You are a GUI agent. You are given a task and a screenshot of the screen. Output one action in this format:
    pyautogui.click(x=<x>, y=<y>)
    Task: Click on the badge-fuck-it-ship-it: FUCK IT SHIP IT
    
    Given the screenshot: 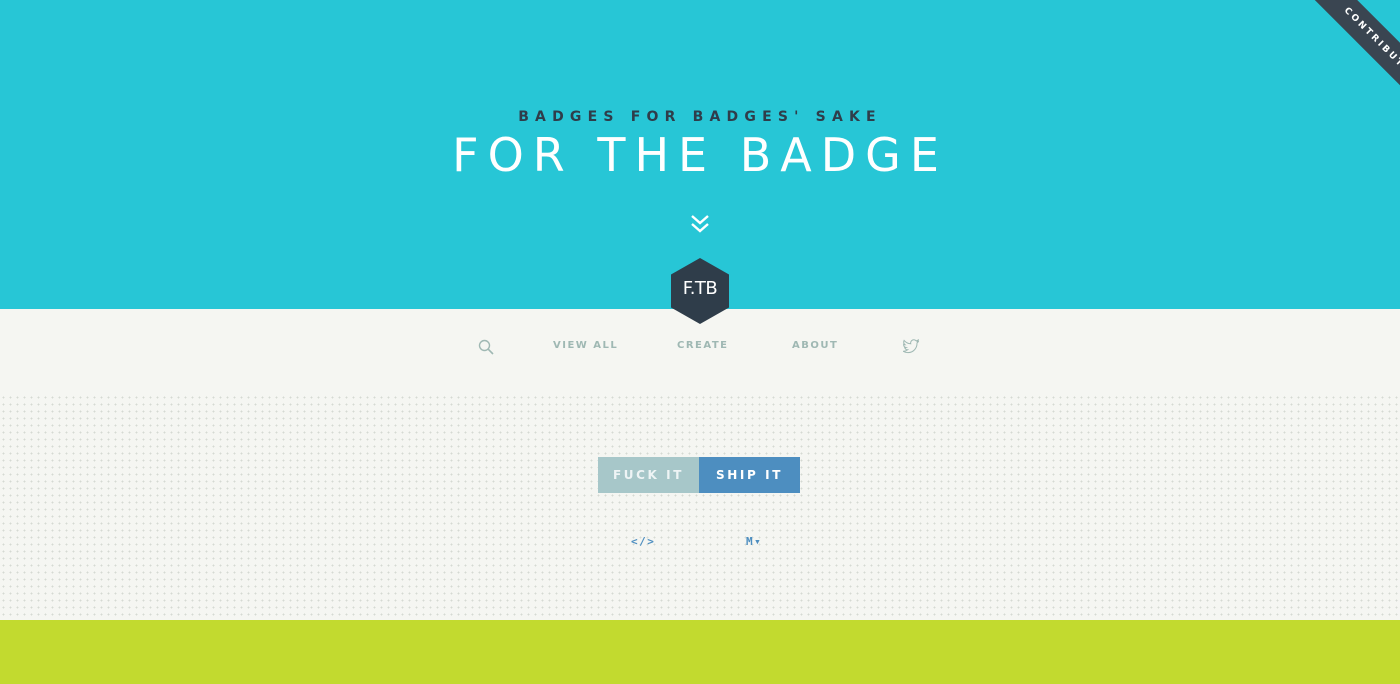 What is the action you would take?
    pyautogui.click(x=699, y=475)
    